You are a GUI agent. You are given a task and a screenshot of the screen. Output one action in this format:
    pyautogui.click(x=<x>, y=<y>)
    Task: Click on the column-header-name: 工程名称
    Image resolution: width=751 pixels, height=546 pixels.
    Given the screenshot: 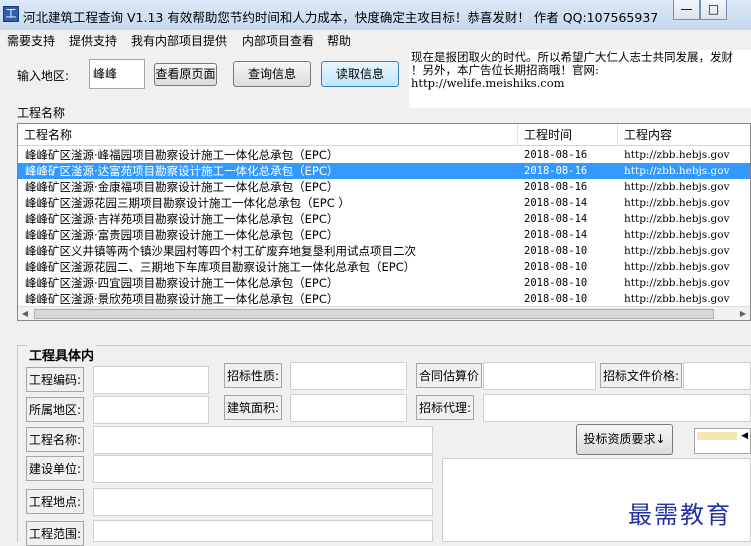 What is the action you would take?
    pyautogui.click(x=268, y=135)
    